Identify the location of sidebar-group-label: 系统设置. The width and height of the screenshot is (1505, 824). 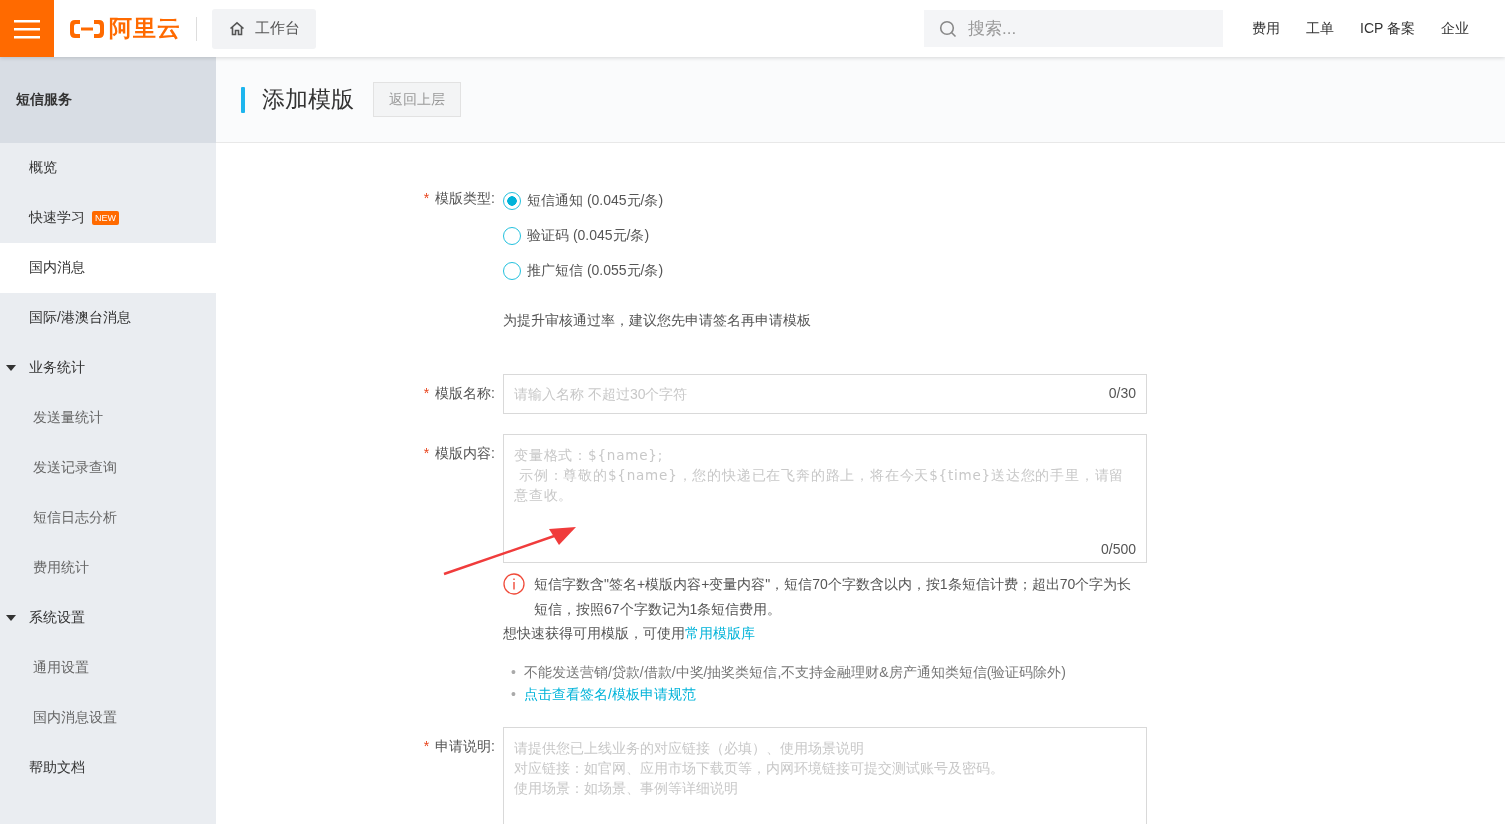
(57, 618).